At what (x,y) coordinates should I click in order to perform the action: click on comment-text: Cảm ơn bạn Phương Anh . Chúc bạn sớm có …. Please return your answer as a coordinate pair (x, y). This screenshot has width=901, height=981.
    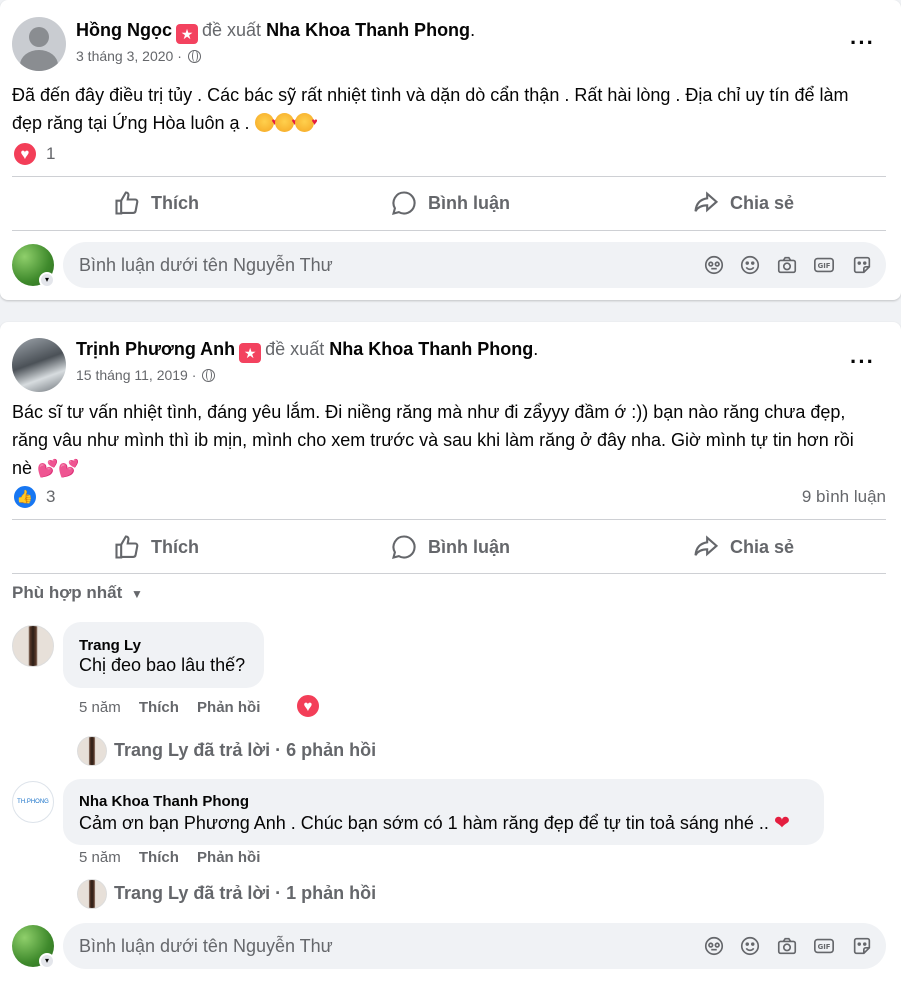
    Looking at the image, I should click on (434, 823).